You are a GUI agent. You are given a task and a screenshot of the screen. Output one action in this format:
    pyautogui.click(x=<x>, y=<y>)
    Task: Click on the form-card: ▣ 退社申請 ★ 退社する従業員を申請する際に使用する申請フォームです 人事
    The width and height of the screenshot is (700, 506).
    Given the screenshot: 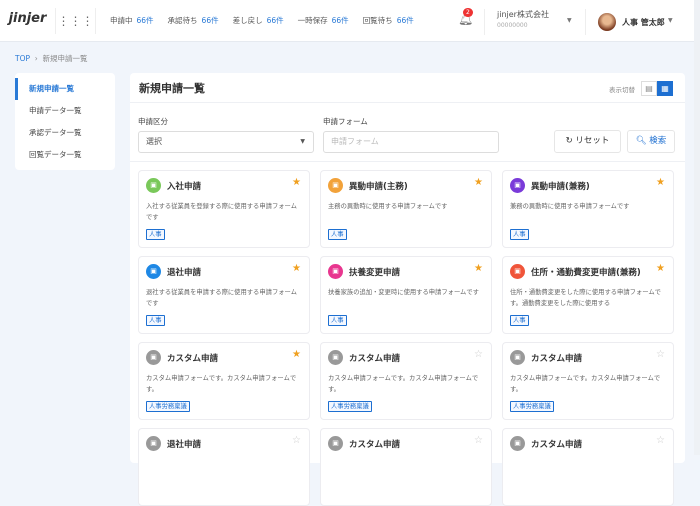 What is the action you would take?
    pyautogui.click(x=224, y=295)
    